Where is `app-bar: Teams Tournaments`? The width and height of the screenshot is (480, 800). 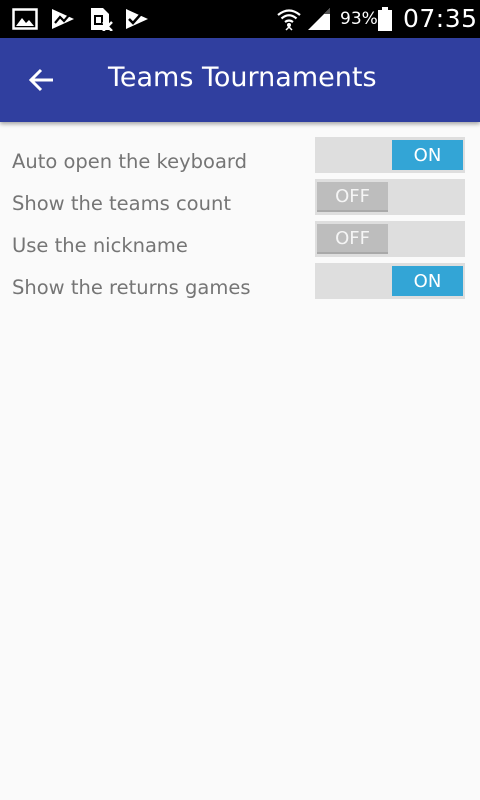
app-bar: Teams Tournaments is located at coordinates (240, 80).